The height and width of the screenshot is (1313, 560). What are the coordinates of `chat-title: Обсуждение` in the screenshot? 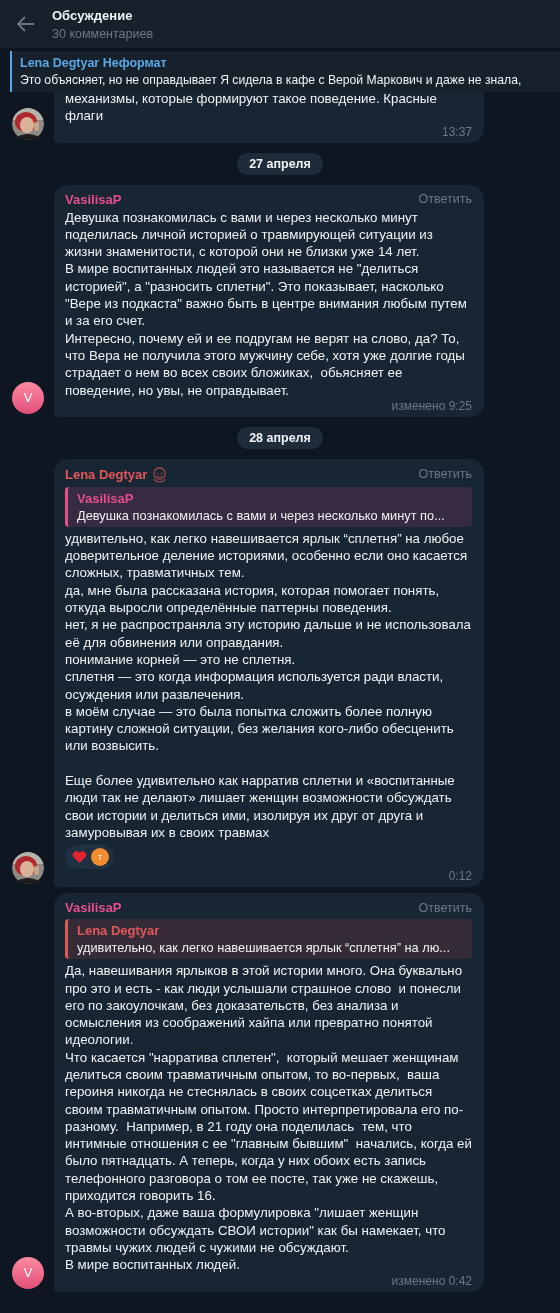 It's located at (93, 15).